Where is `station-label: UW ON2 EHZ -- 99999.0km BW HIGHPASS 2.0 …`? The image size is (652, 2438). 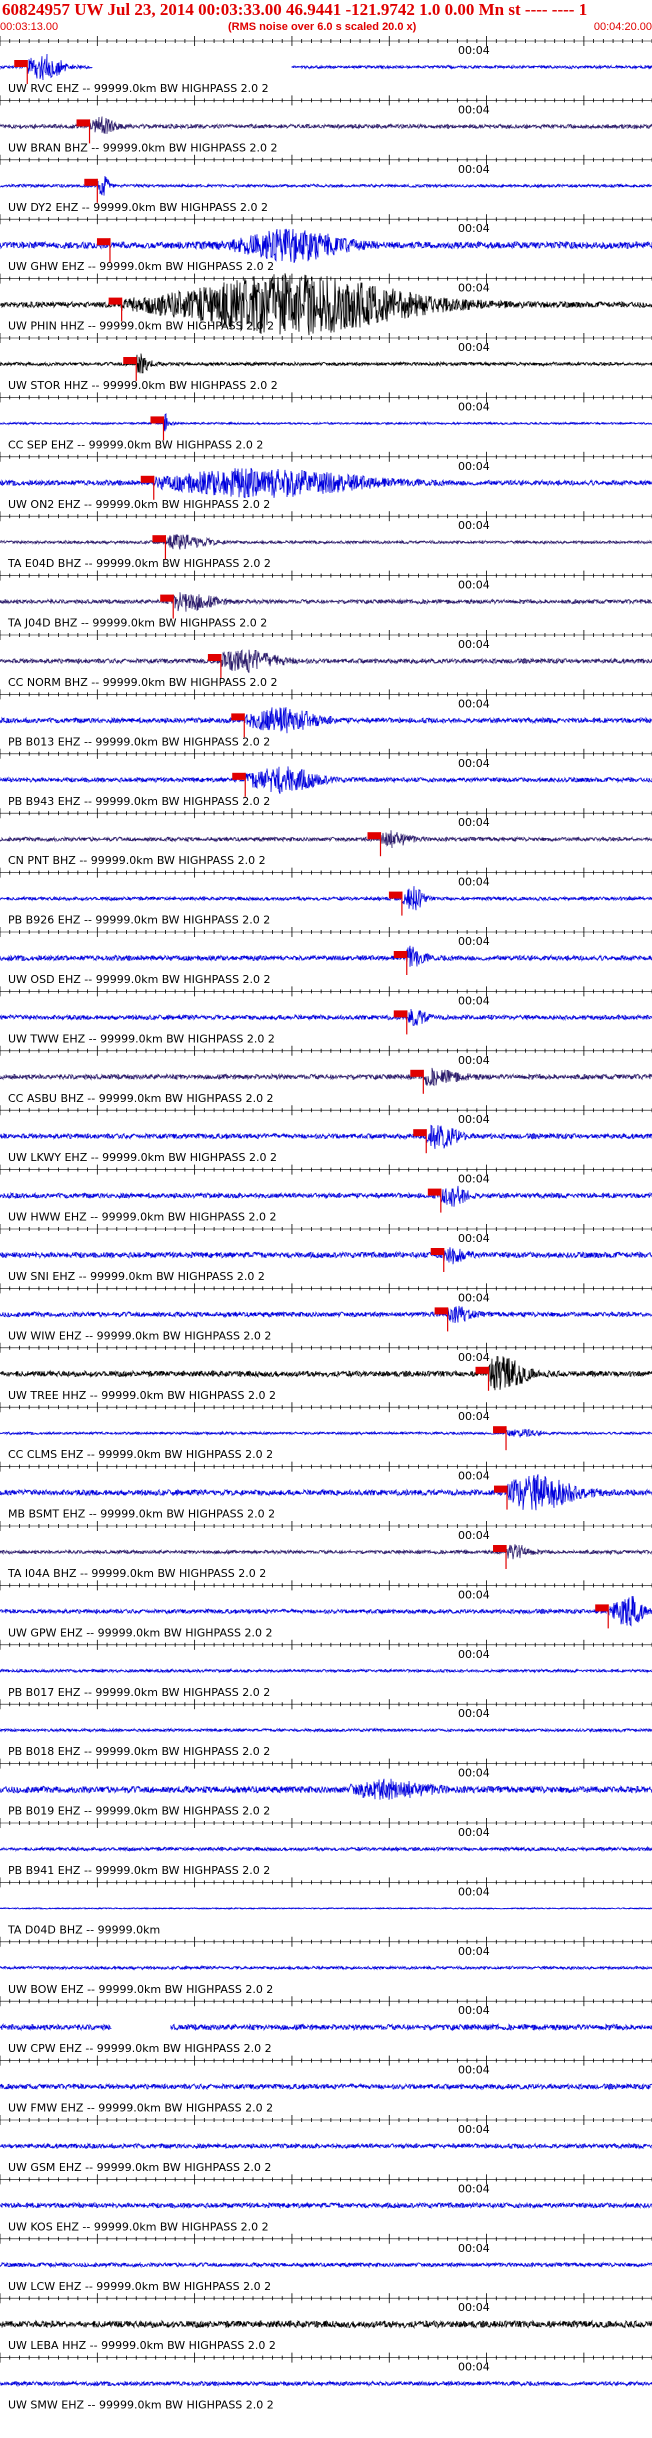
station-label: UW ON2 EHZ -- 99999.0km BW HIGHPASS 2.0 … is located at coordinates (139, 504).